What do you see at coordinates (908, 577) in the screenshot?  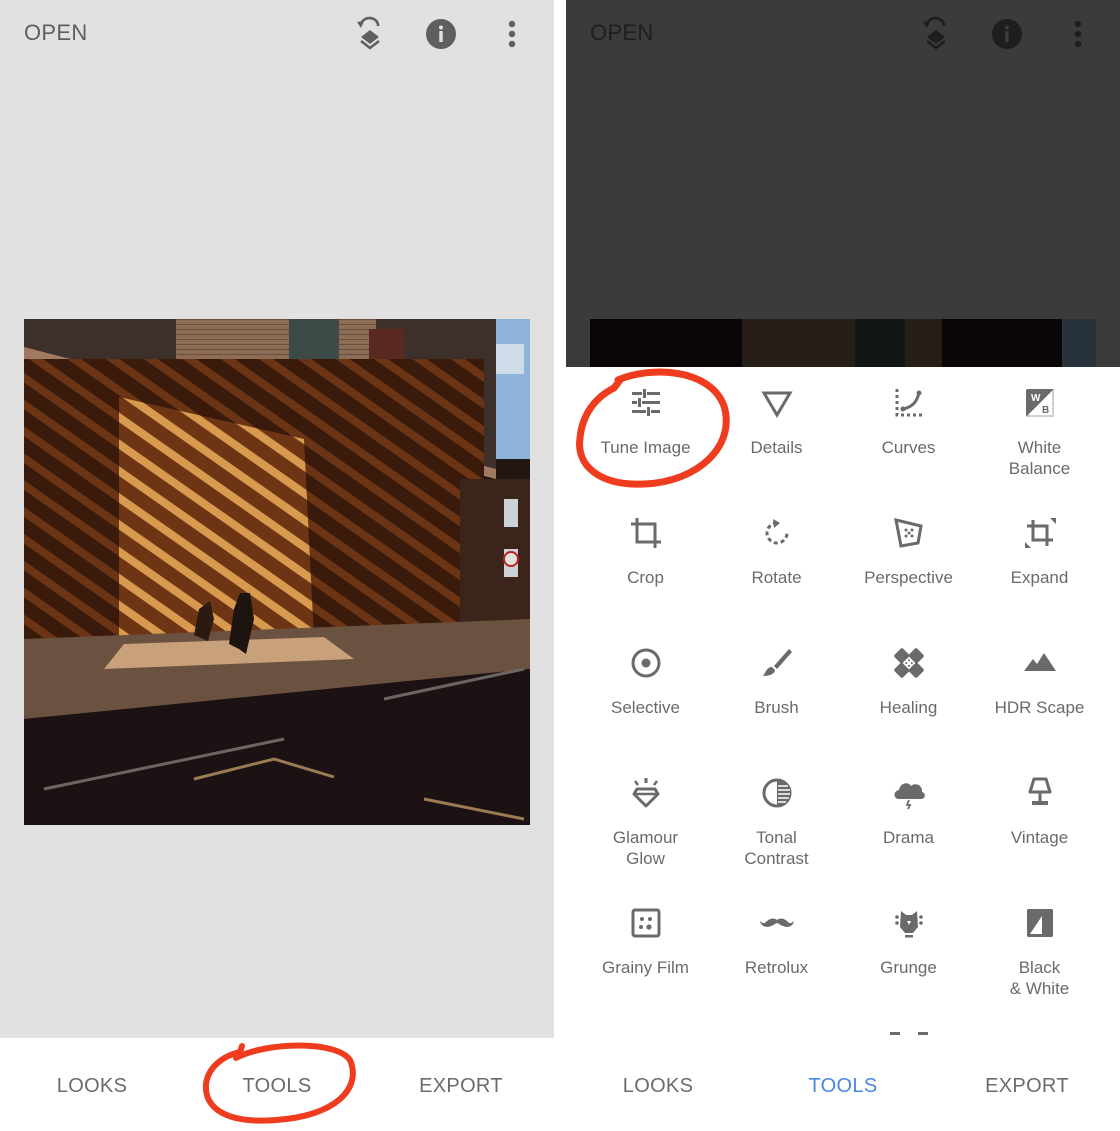 I see `tool-label: Perspective` at bounding box center [908, 577].